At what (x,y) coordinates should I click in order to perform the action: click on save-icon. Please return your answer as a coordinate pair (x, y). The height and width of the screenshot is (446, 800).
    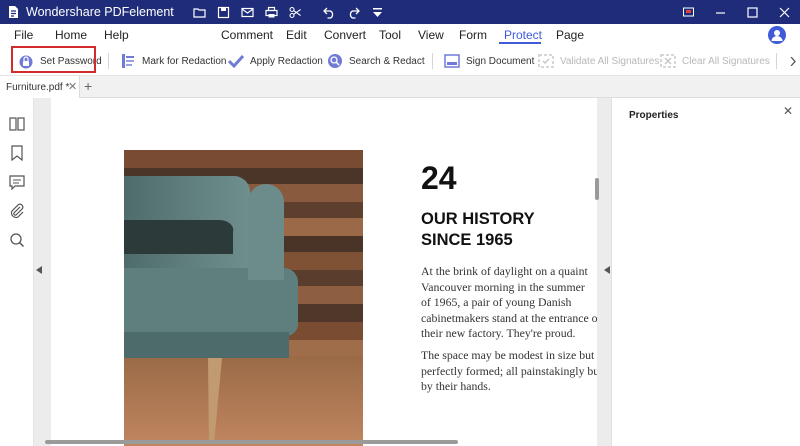
    Looking at the image, I should click on (224, 12).